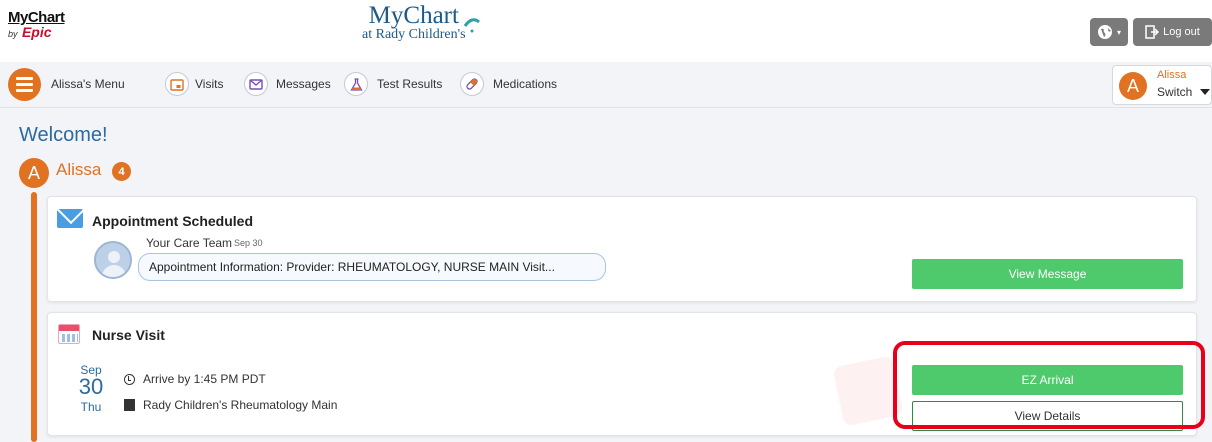  I want to click on card-title: Appointment Scheduled, so click(172, 221).